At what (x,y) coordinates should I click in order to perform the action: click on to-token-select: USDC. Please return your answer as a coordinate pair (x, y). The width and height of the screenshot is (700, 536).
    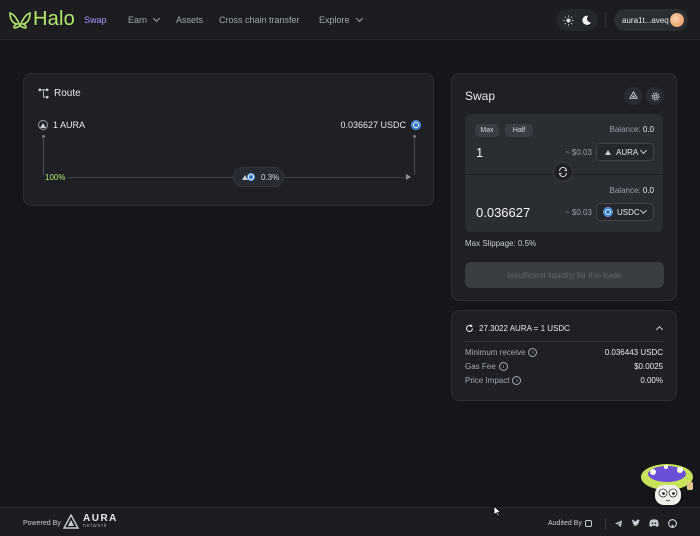
    Looking at the image, I should click on (625, 212).